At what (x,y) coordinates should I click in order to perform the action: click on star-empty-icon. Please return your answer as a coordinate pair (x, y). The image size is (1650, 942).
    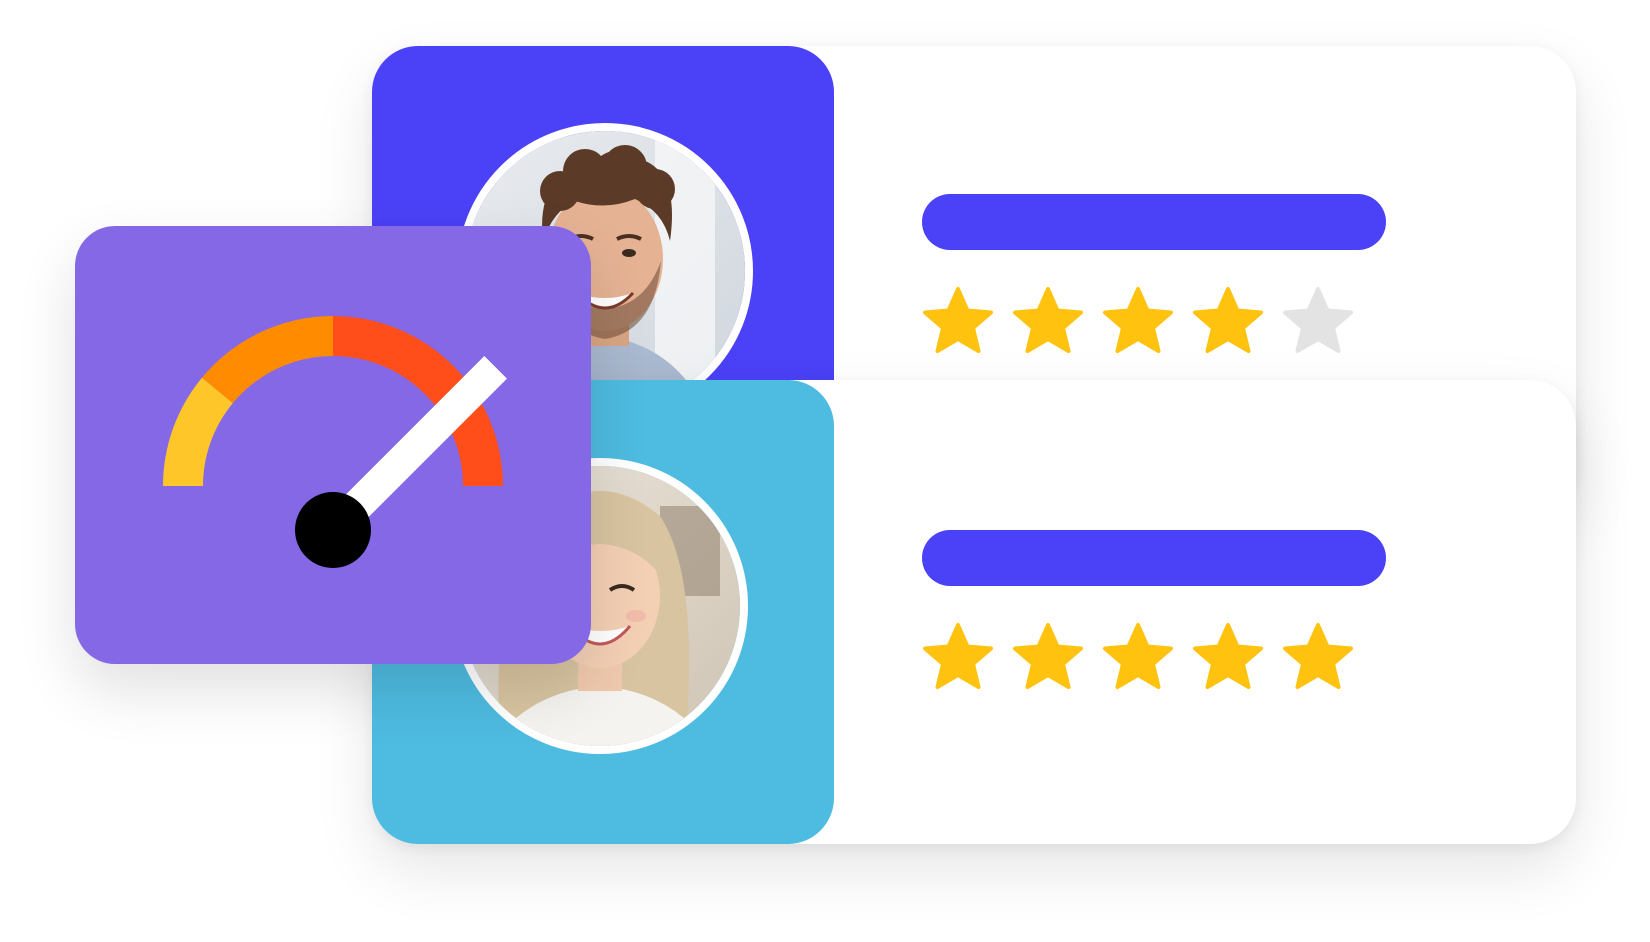
    Looking at the image, I should click on (1318, 322).